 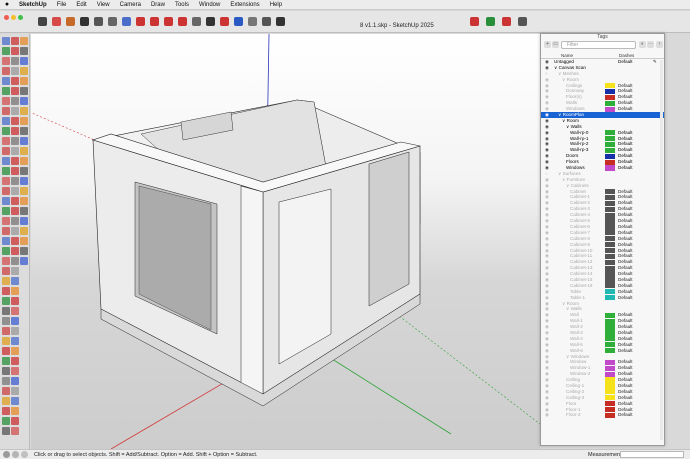 What do you see at coordinates (62, 5) in the screenshot?
I see `menu-file: File` at bounding box center [62, 5].